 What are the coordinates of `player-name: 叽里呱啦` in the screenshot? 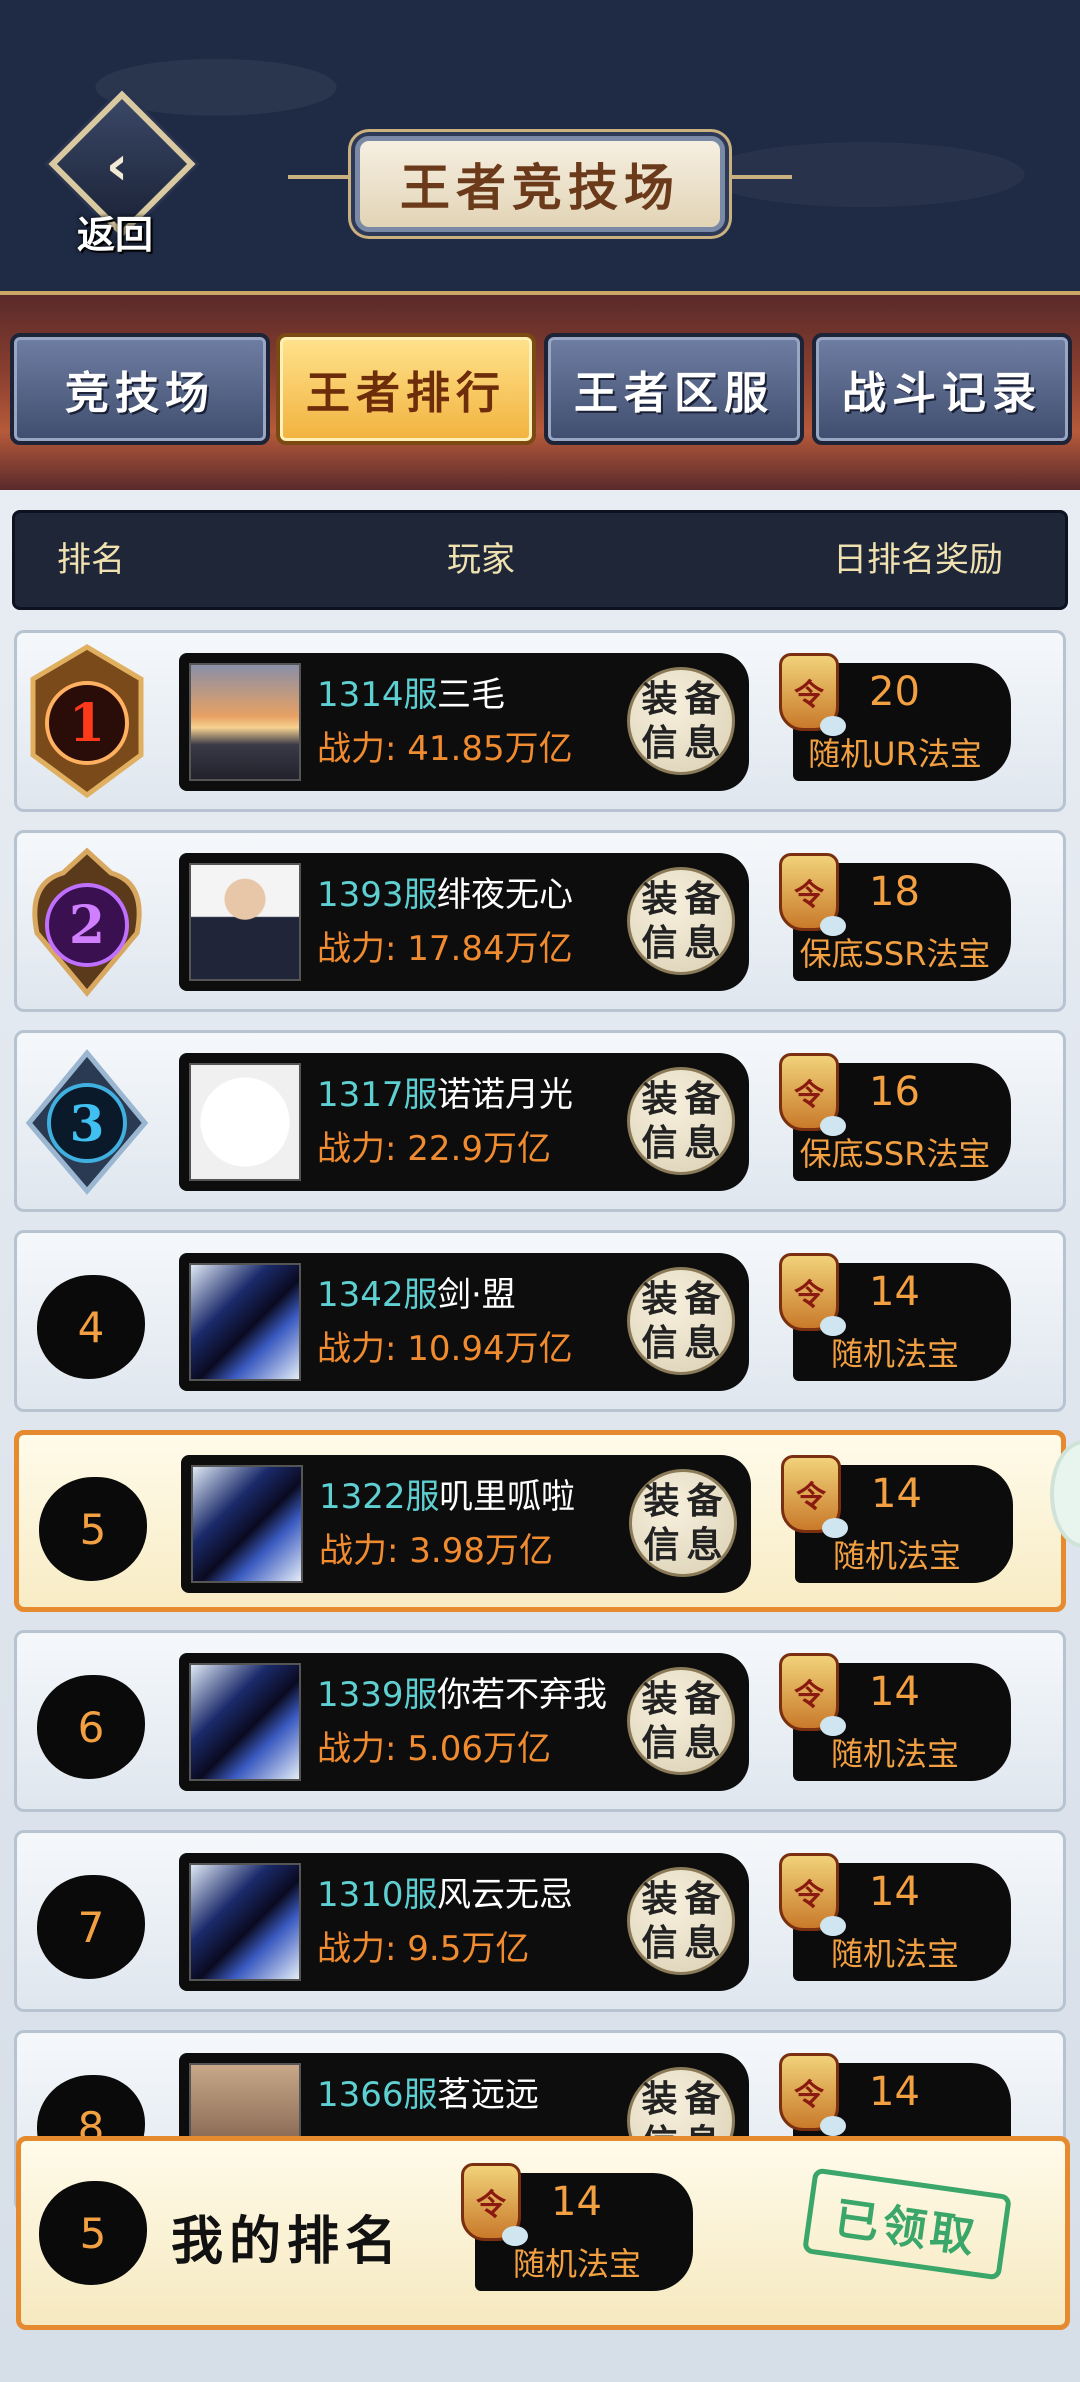 It's located at (507, 1497).